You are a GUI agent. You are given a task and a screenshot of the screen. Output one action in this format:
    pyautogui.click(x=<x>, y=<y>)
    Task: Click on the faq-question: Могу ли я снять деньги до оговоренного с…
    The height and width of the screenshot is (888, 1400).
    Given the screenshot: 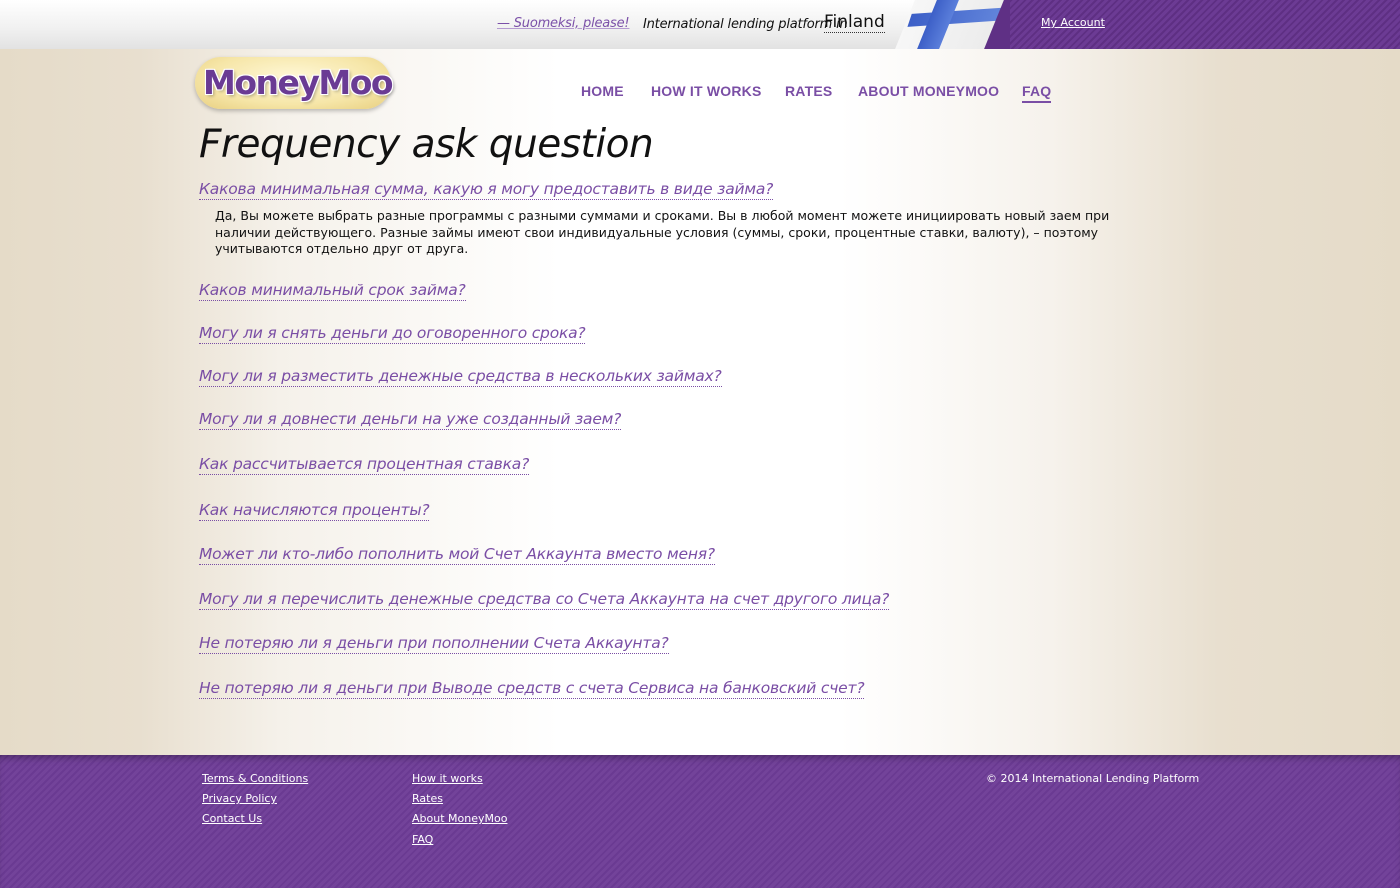 What is the action you would take?
    pyautogui.click(x=392, y=334)
    